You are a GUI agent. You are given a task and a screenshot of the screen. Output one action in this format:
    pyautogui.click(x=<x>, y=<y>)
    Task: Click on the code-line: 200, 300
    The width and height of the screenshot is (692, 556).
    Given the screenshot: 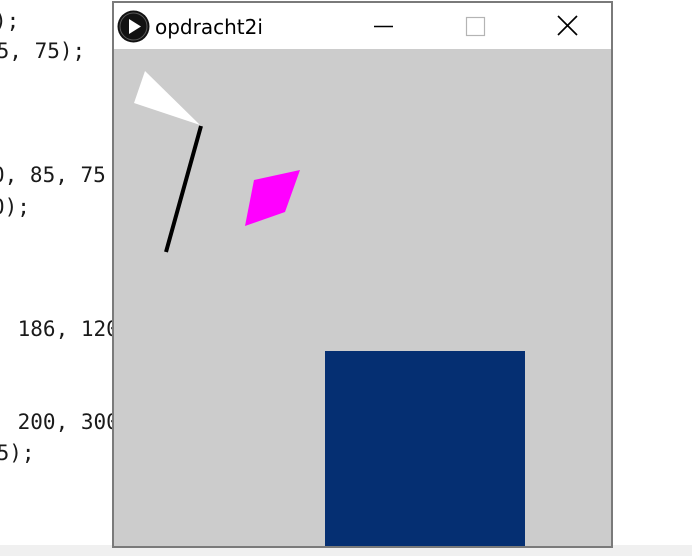 What is the action you would take?
    pyautogui.click(x=62, y=422)
    